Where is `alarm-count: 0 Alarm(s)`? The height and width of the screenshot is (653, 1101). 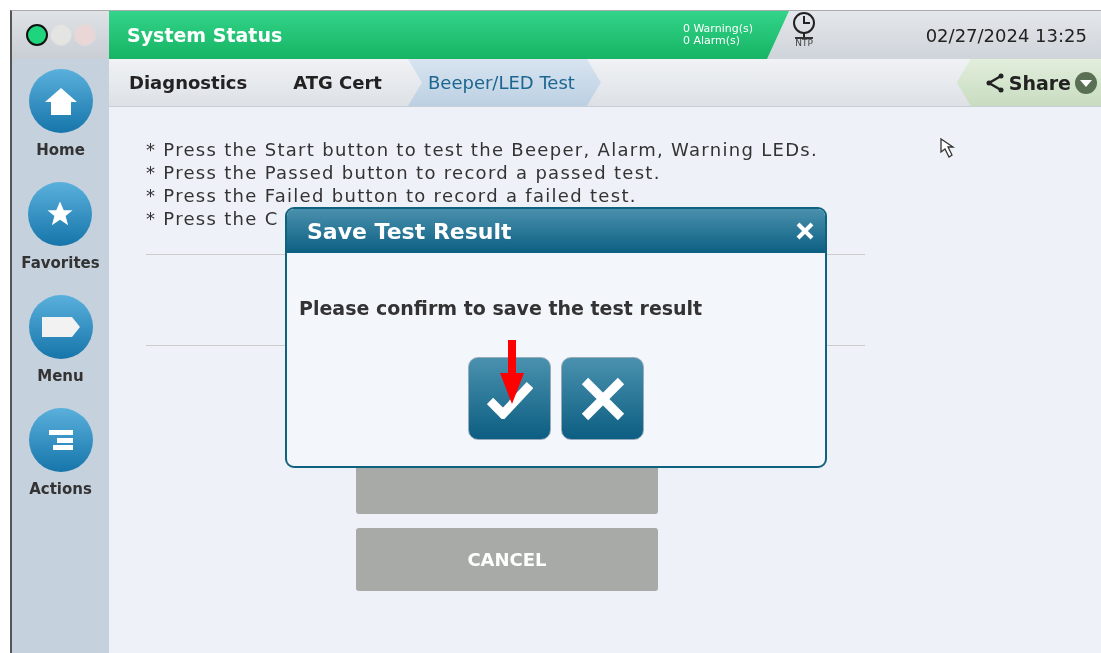 alarm-count: 0 Alarm(s) is located at coordinates (712, 41).